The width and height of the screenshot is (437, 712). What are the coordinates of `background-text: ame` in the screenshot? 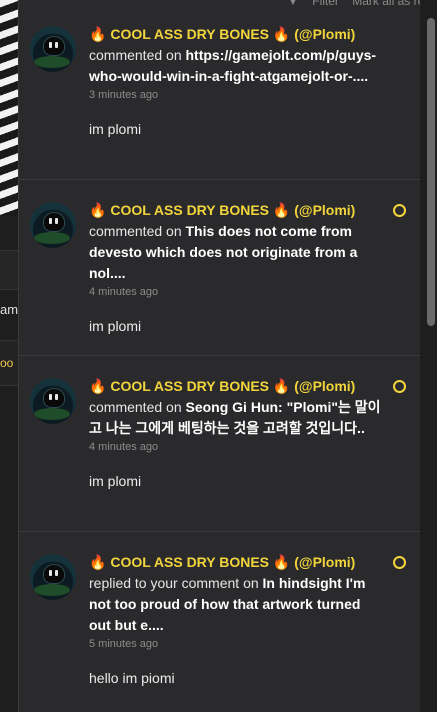 It's located at (9, 309).